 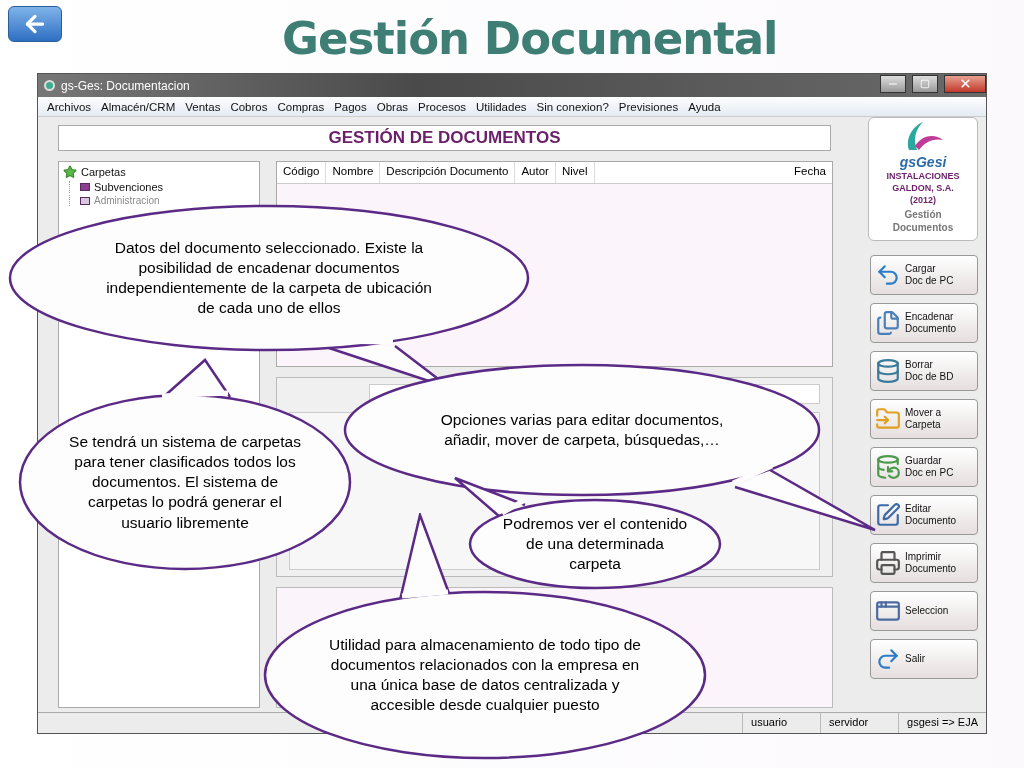 I want to click on tree-item: Carpetas, so click(x=103, y=172).